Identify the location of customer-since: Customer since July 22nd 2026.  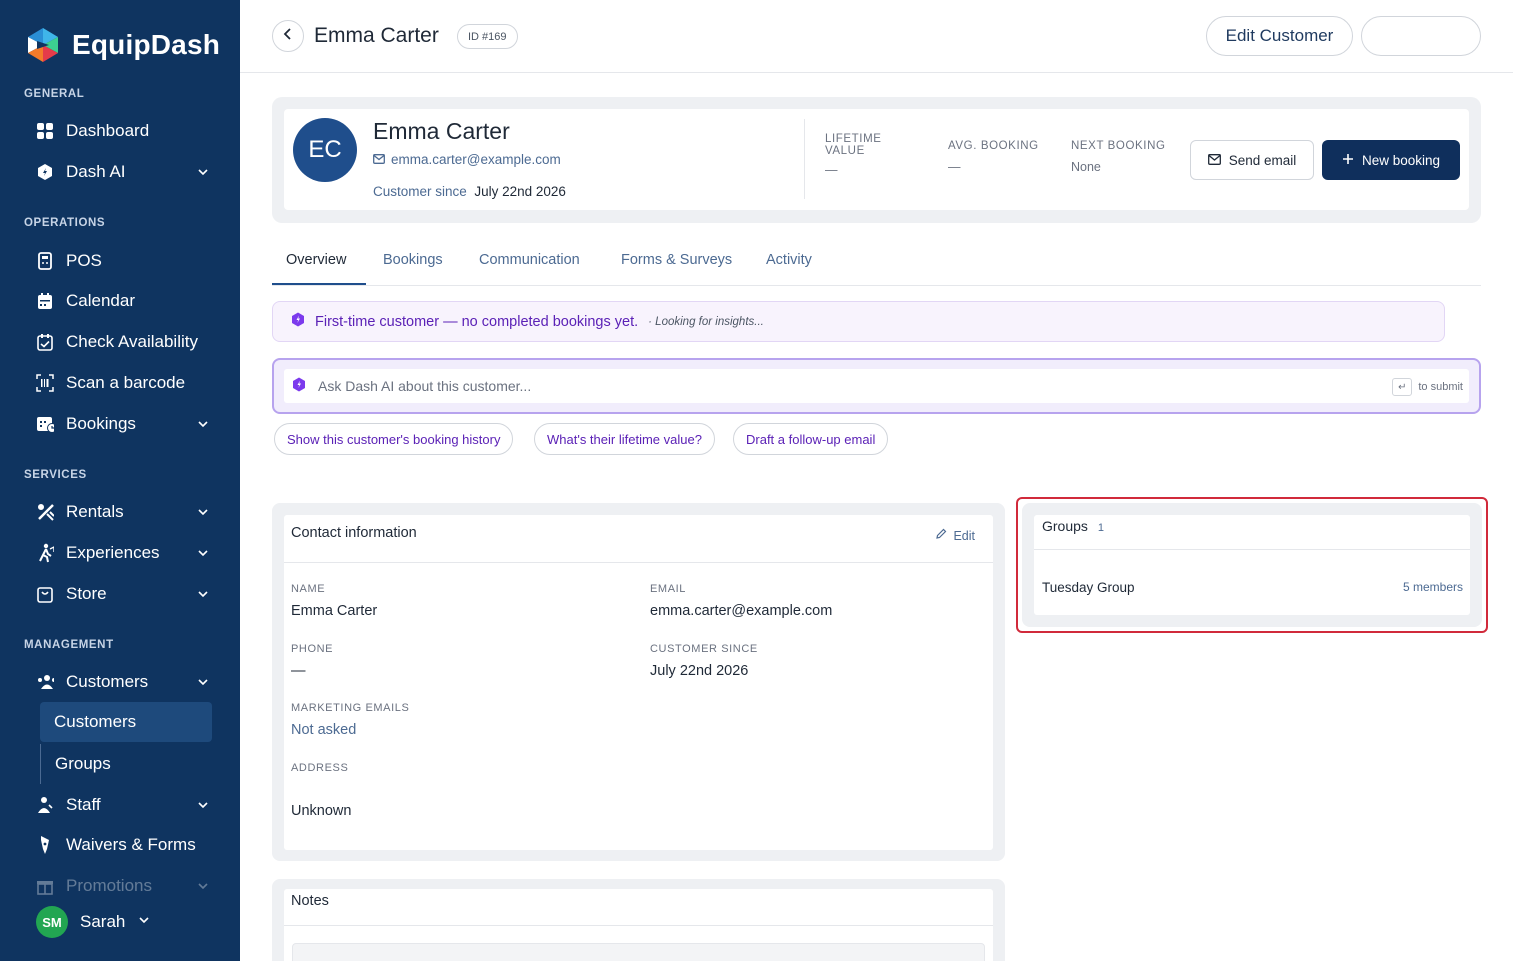
(469, 191).